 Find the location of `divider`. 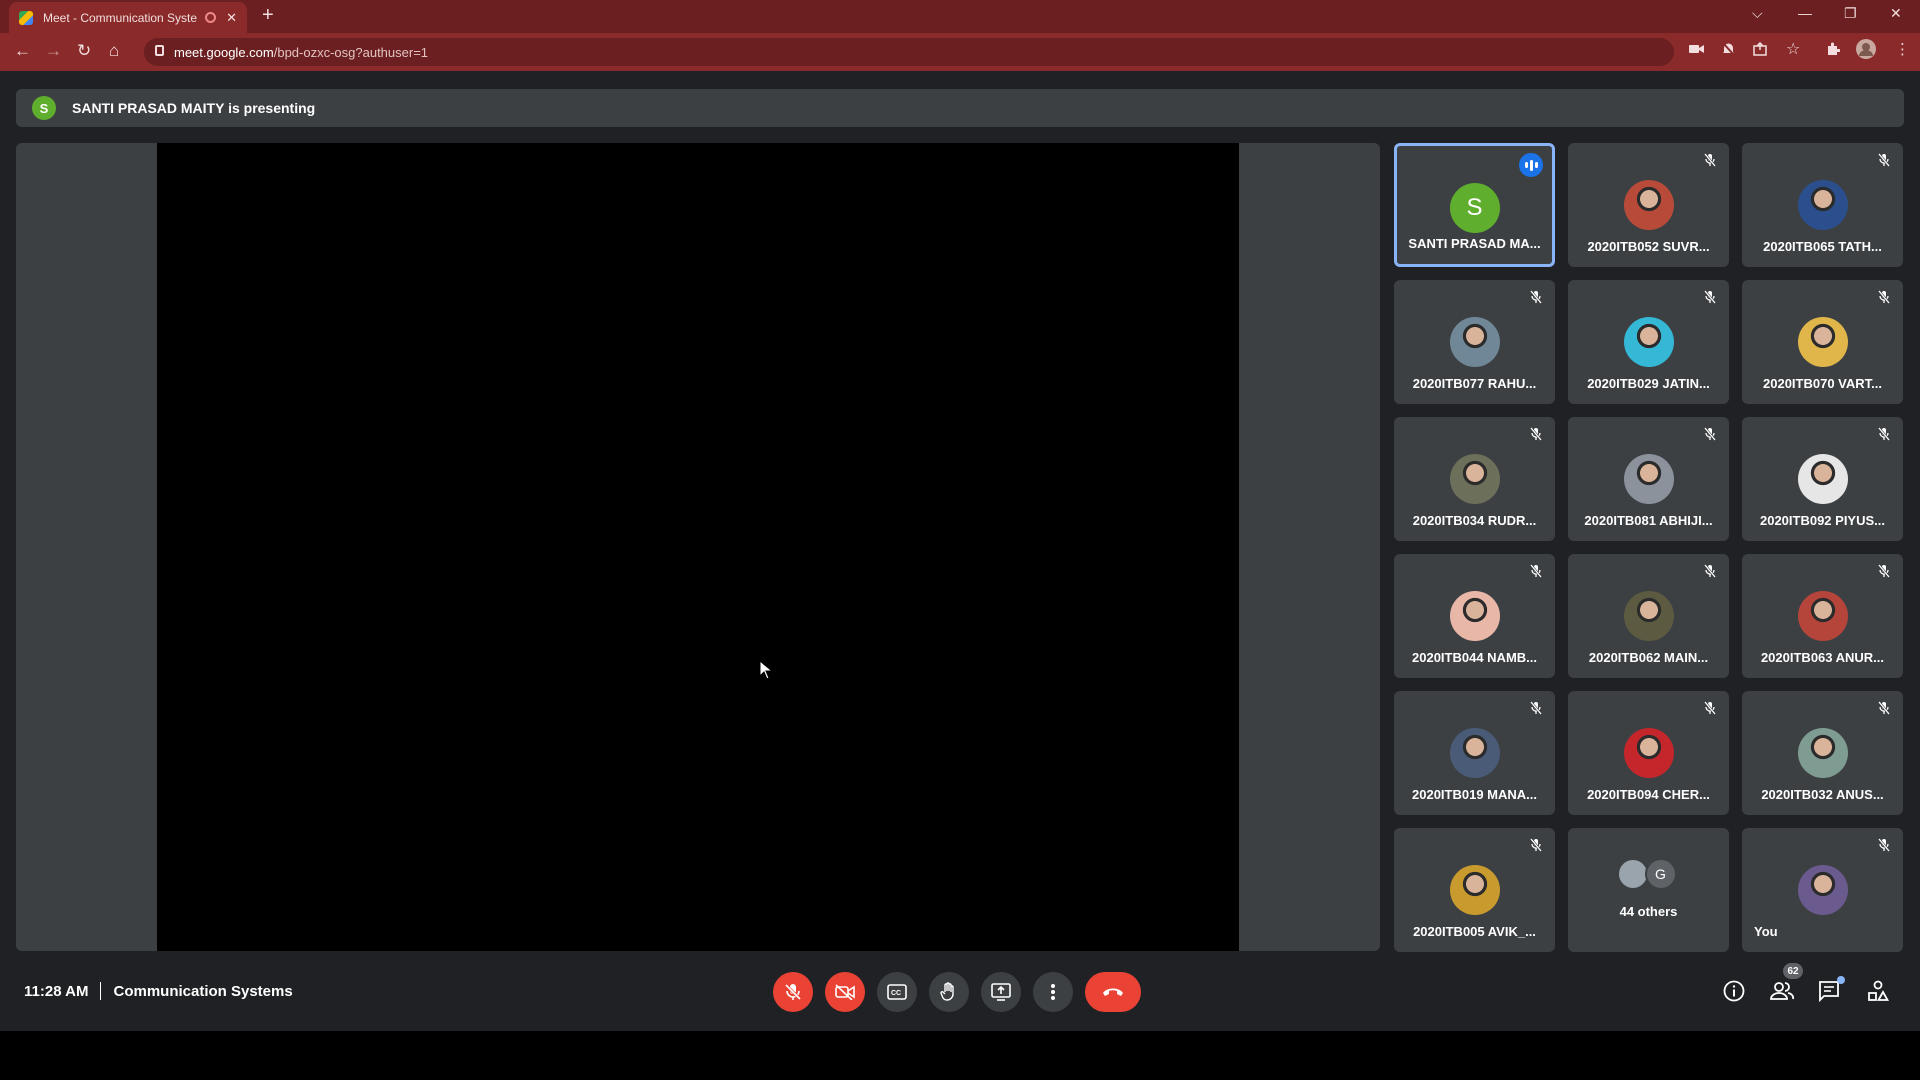

divider is located at coordinates (101, 991).